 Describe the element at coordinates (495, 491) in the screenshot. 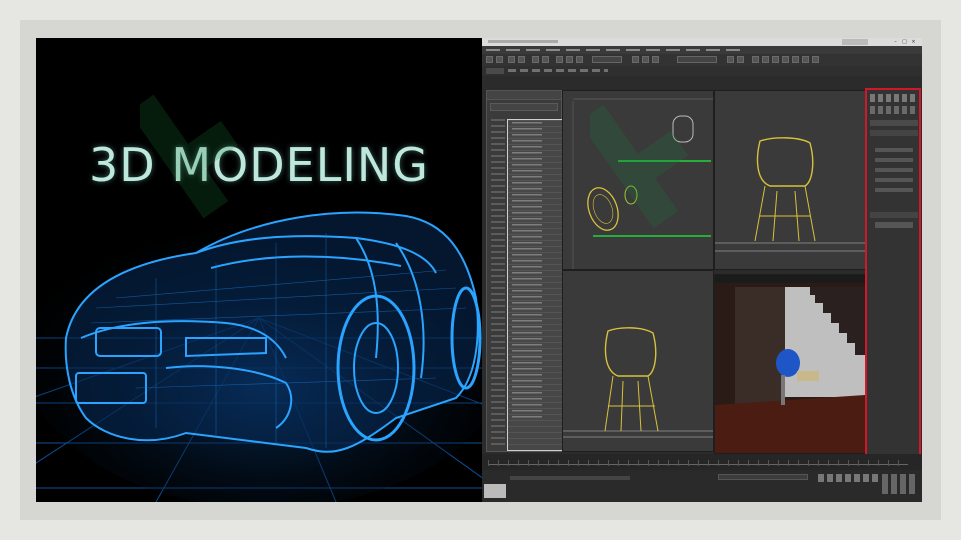

I see `maxscript-listener` at that location.